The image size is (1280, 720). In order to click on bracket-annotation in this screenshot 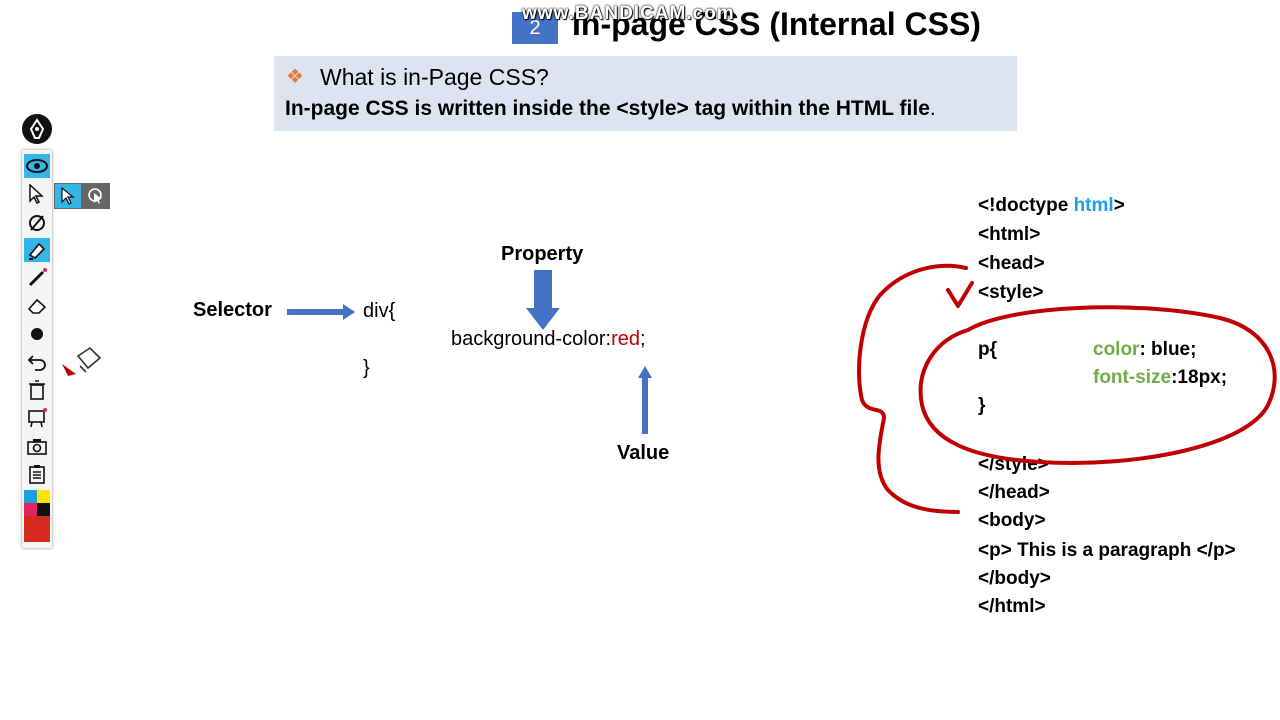, I will do `click(912, 388)`.